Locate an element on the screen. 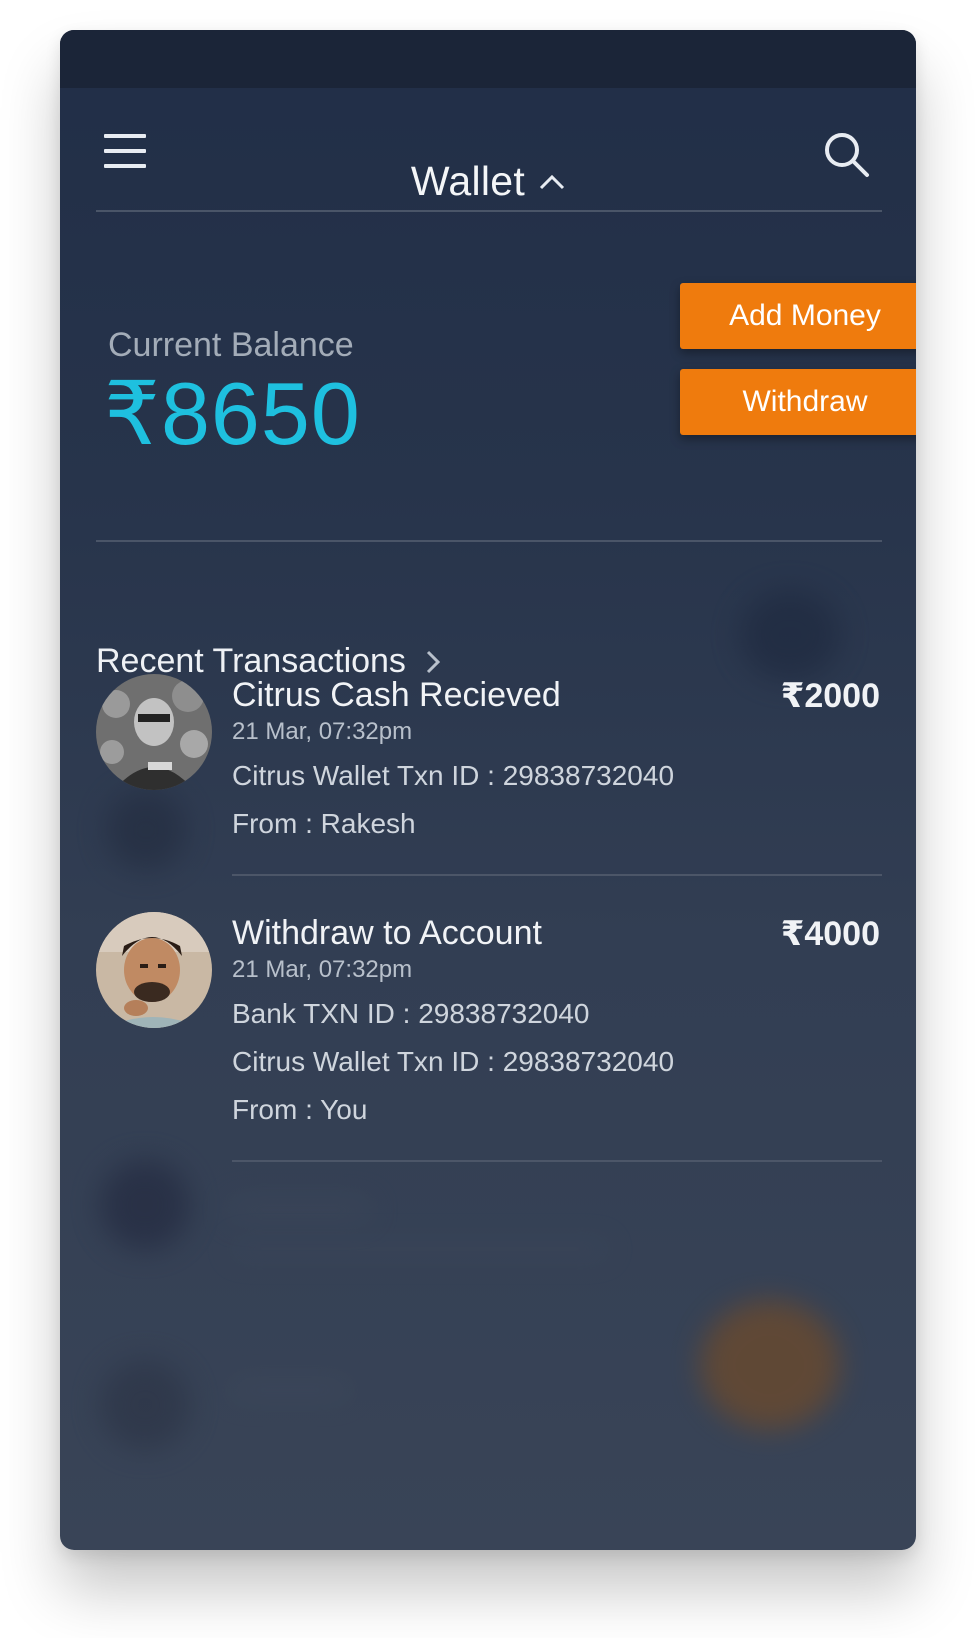  blurred-fab-decoration is located at coordinates (770, 1365).